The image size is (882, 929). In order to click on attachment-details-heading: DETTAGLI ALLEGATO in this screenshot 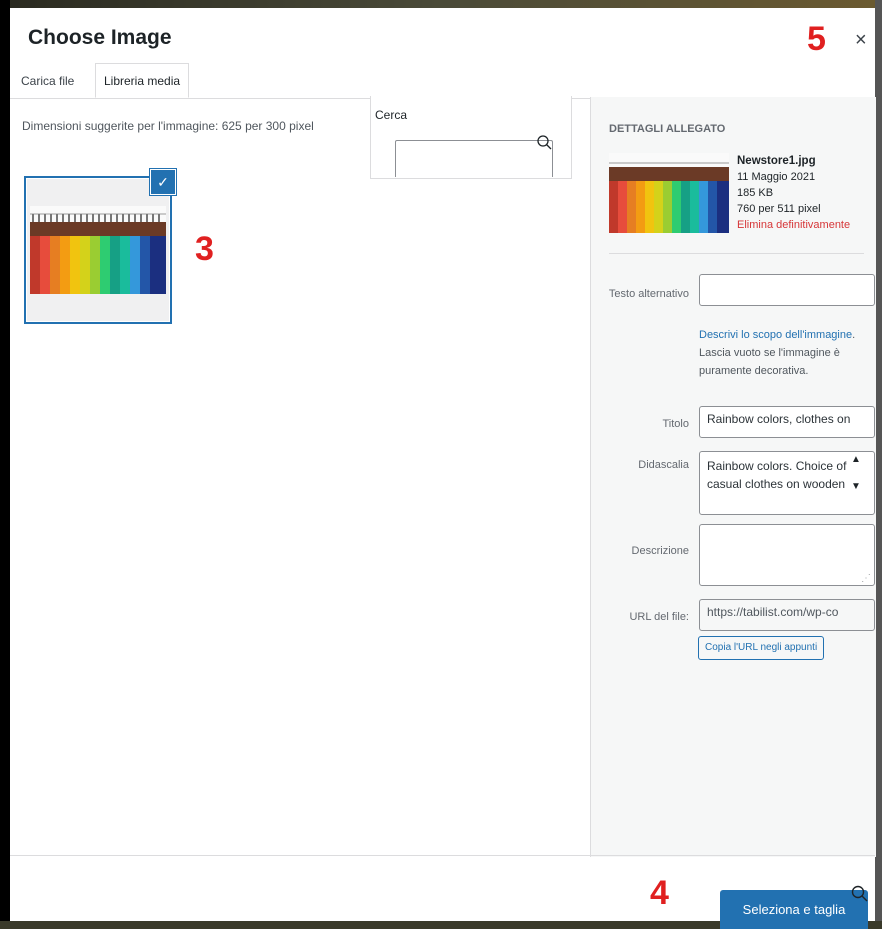, I will do `click(667, 129)`.